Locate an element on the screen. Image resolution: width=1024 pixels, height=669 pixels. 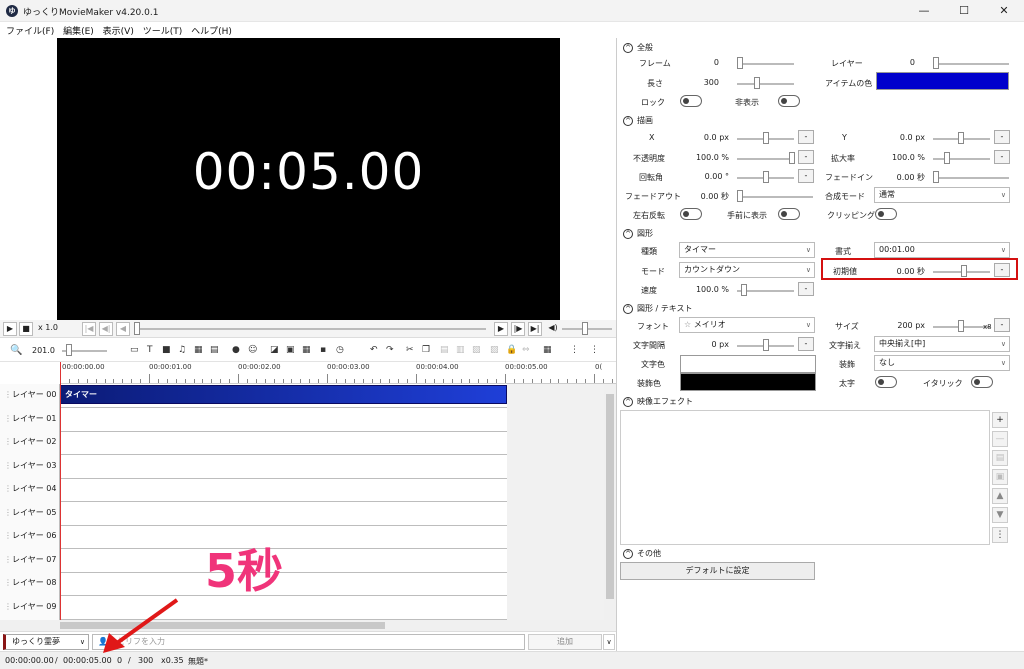
transition-icon: ◪ is located at coordinates (274, 350).